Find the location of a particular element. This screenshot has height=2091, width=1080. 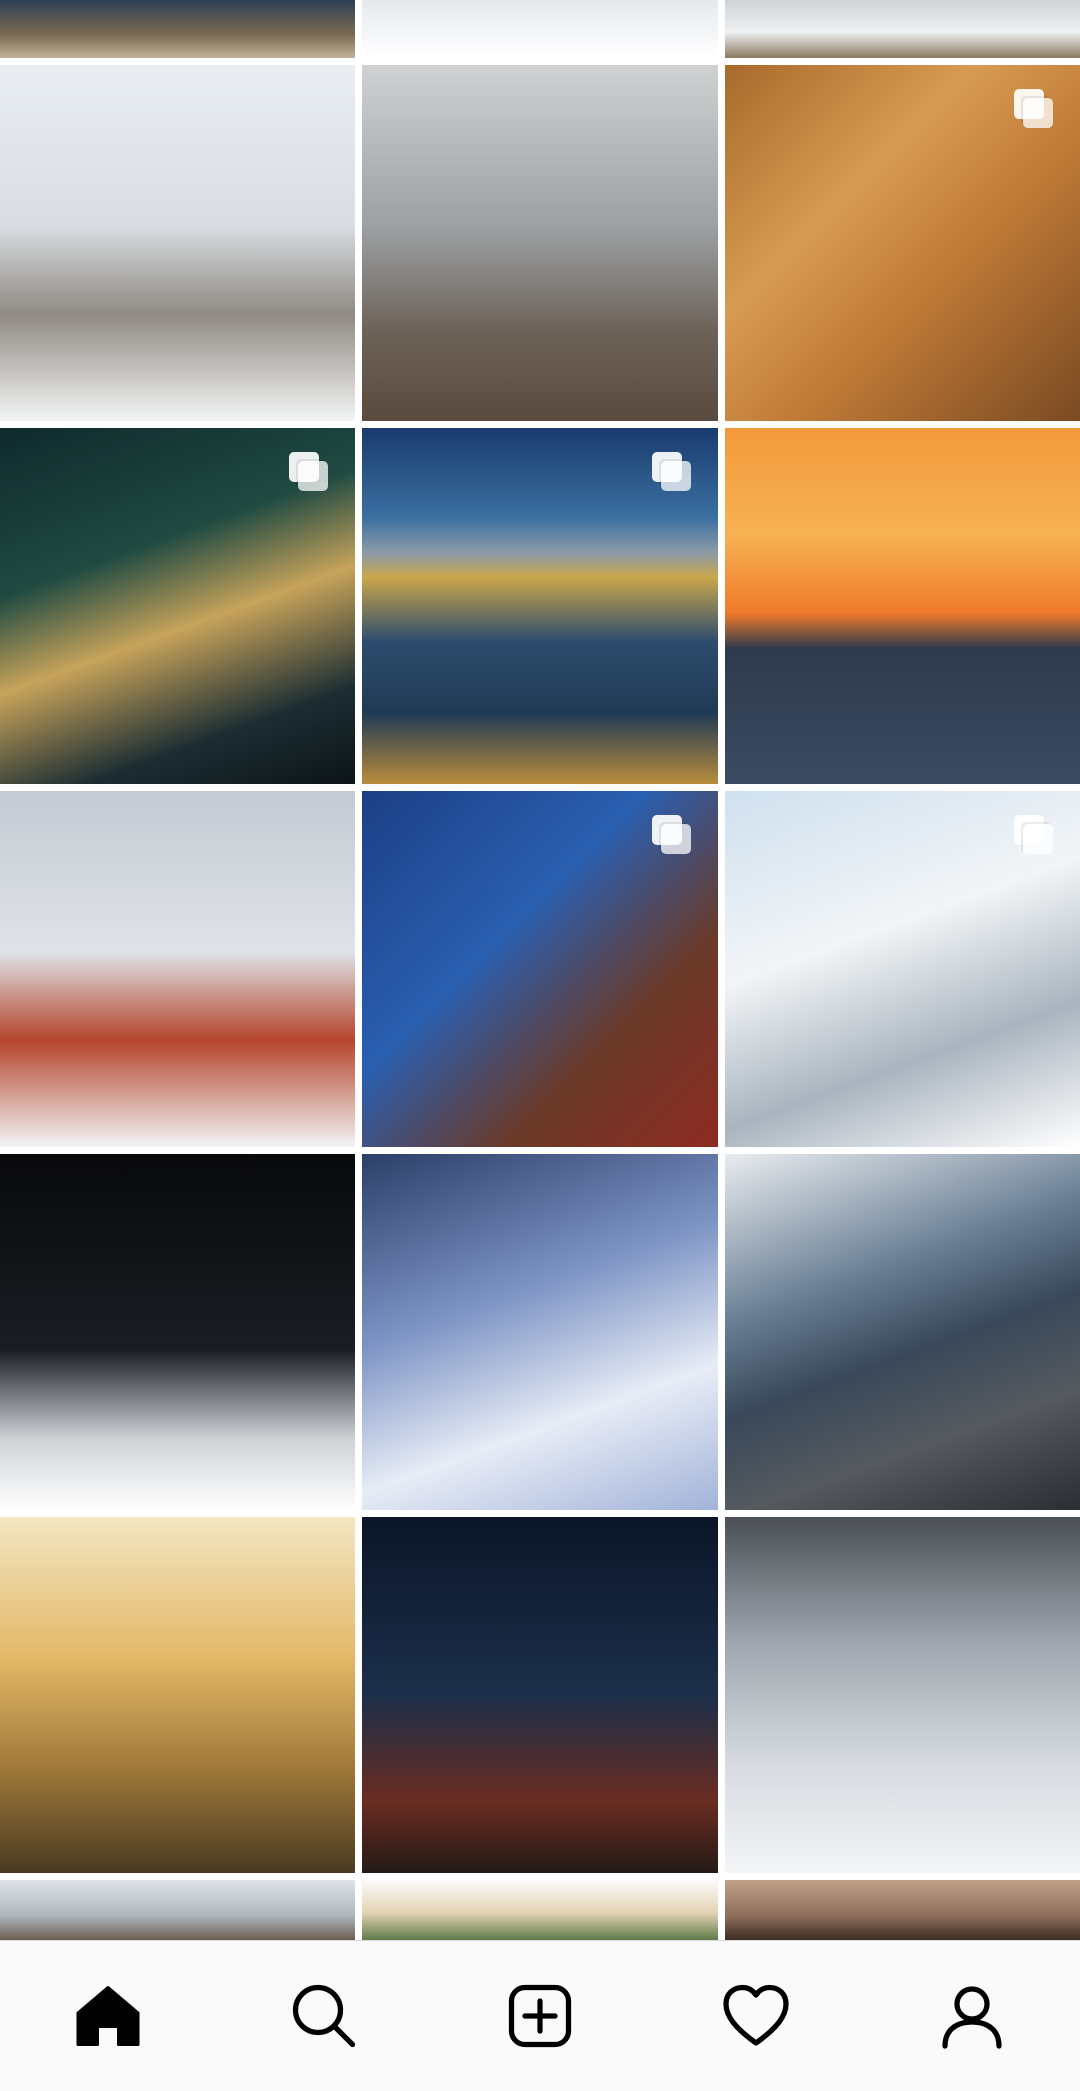

add-post-icon is located at coordinates (540, 2016).